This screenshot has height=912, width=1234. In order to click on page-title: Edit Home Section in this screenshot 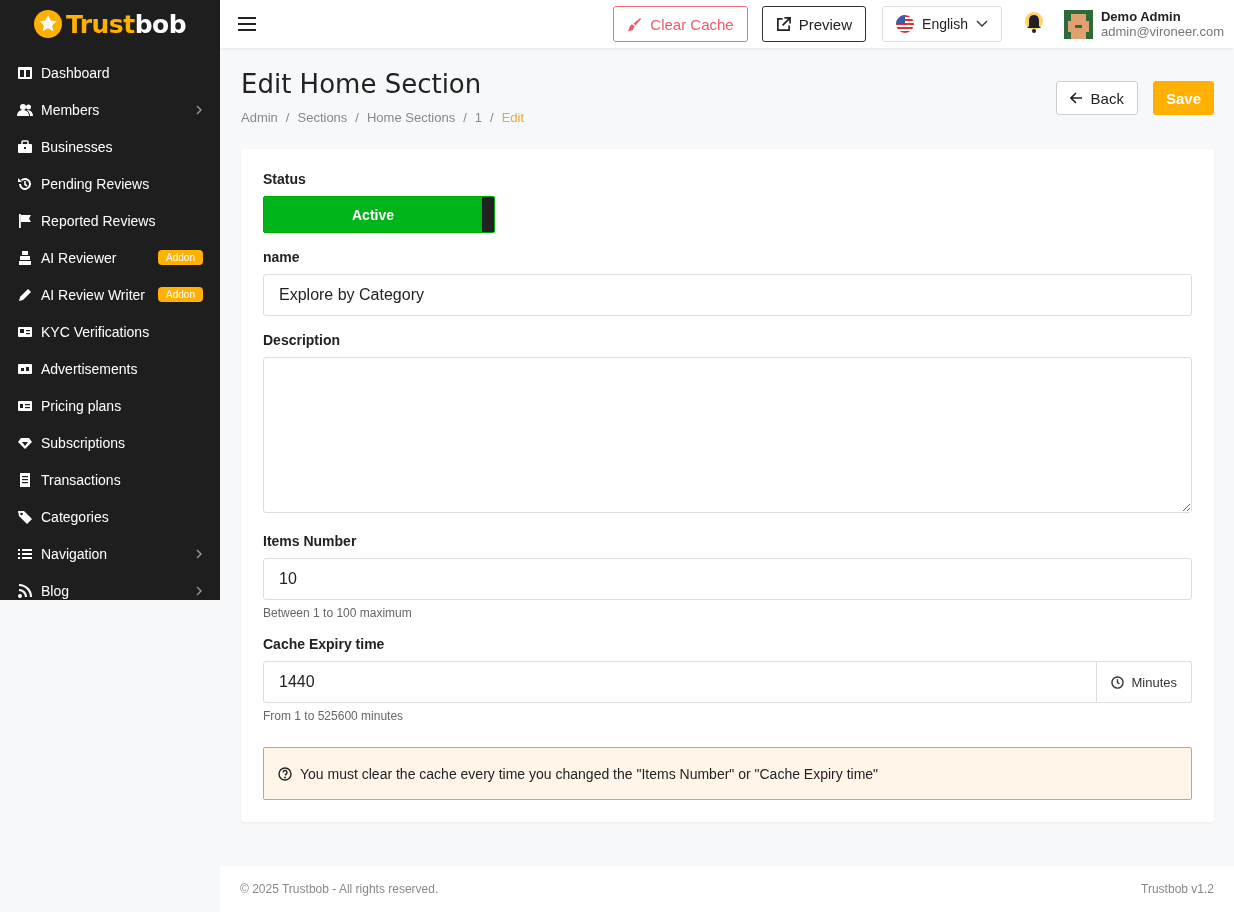, I will do `click(362, 84)`.